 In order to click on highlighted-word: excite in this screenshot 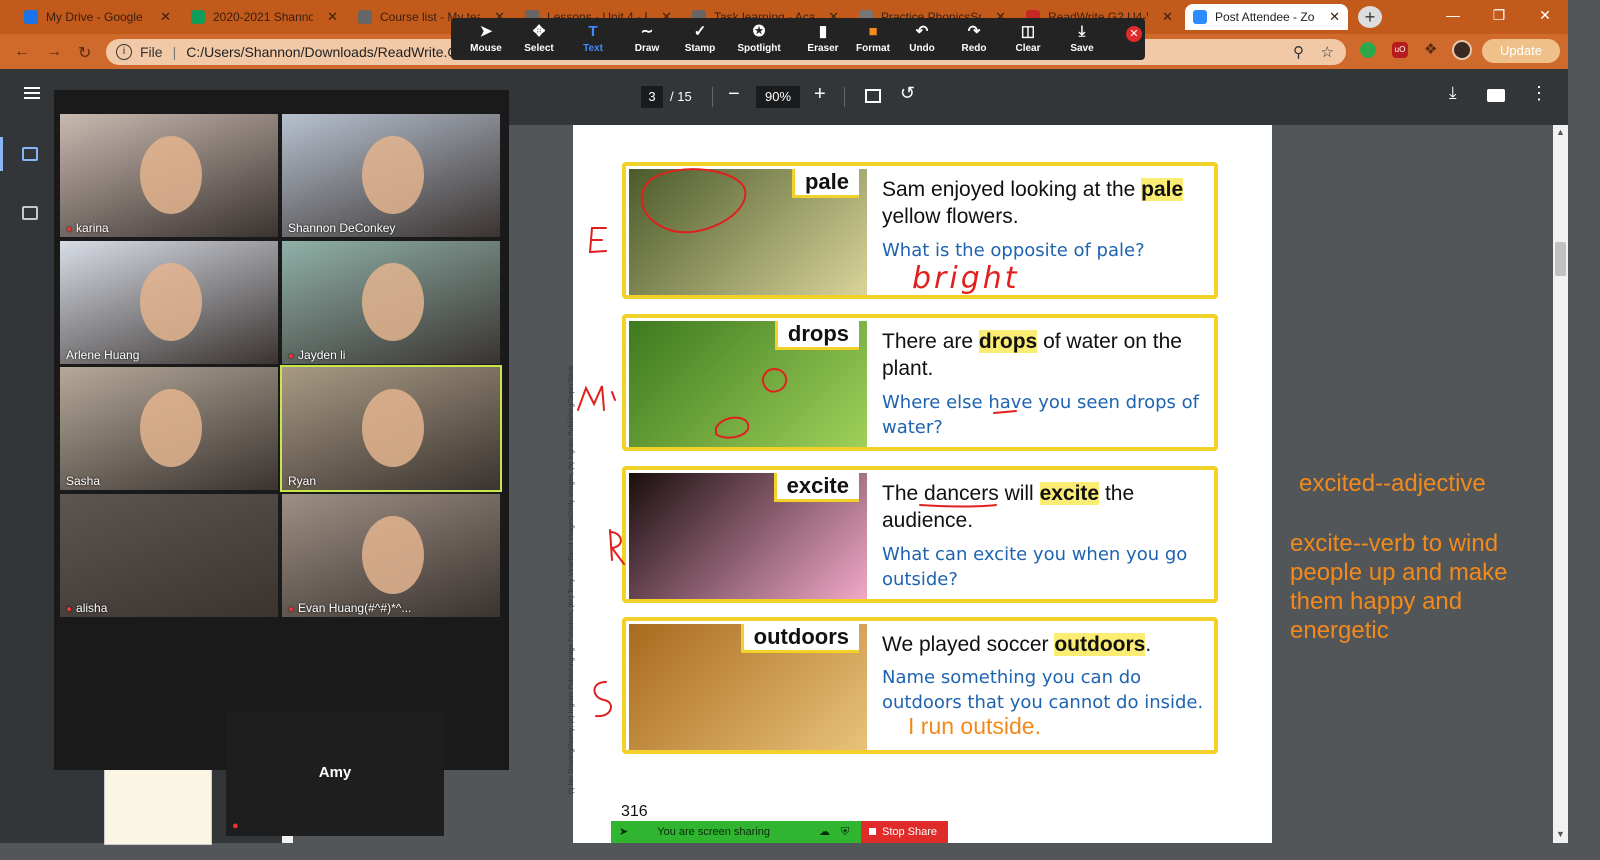, I will do `click(1069, 493)`.